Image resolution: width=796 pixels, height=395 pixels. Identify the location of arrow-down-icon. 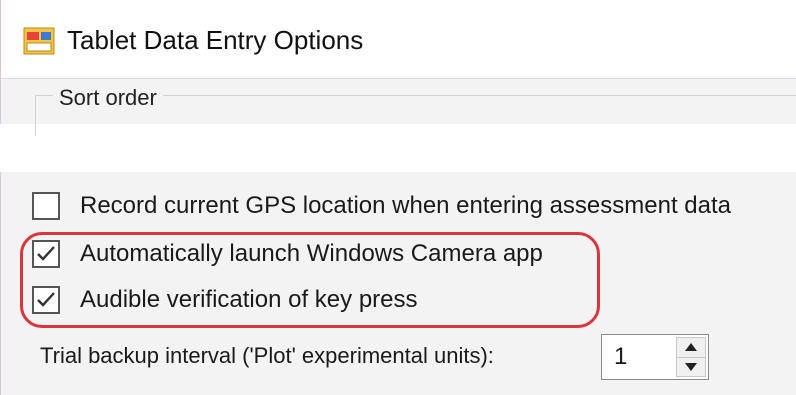
(691, 367).